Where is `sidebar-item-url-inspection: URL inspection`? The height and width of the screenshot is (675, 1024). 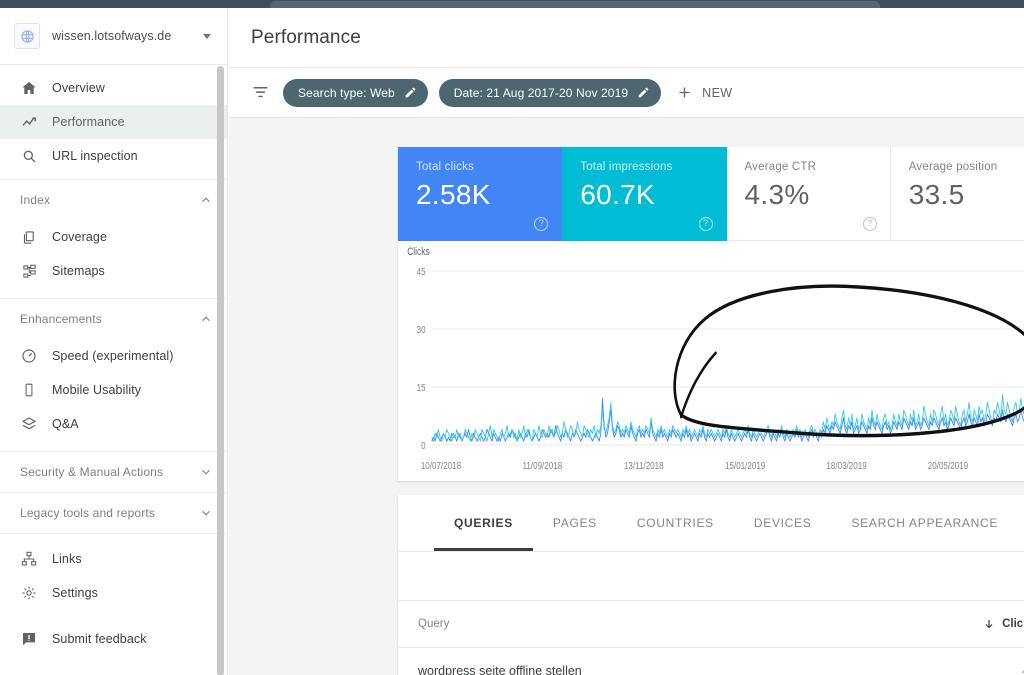
sidebar-item-url-inspection: URL inspection is located at coordinates (113, 156).